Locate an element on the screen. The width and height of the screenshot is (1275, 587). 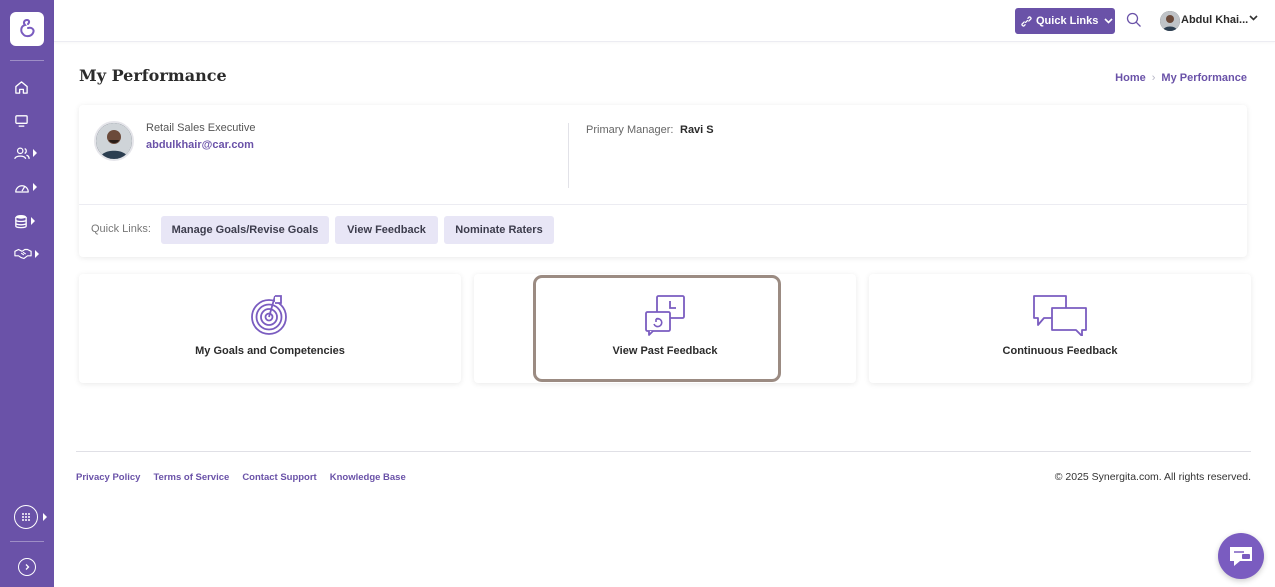
manage-goals-button: Manage Goals/Revise Goals is located at coordinates (245, 230).